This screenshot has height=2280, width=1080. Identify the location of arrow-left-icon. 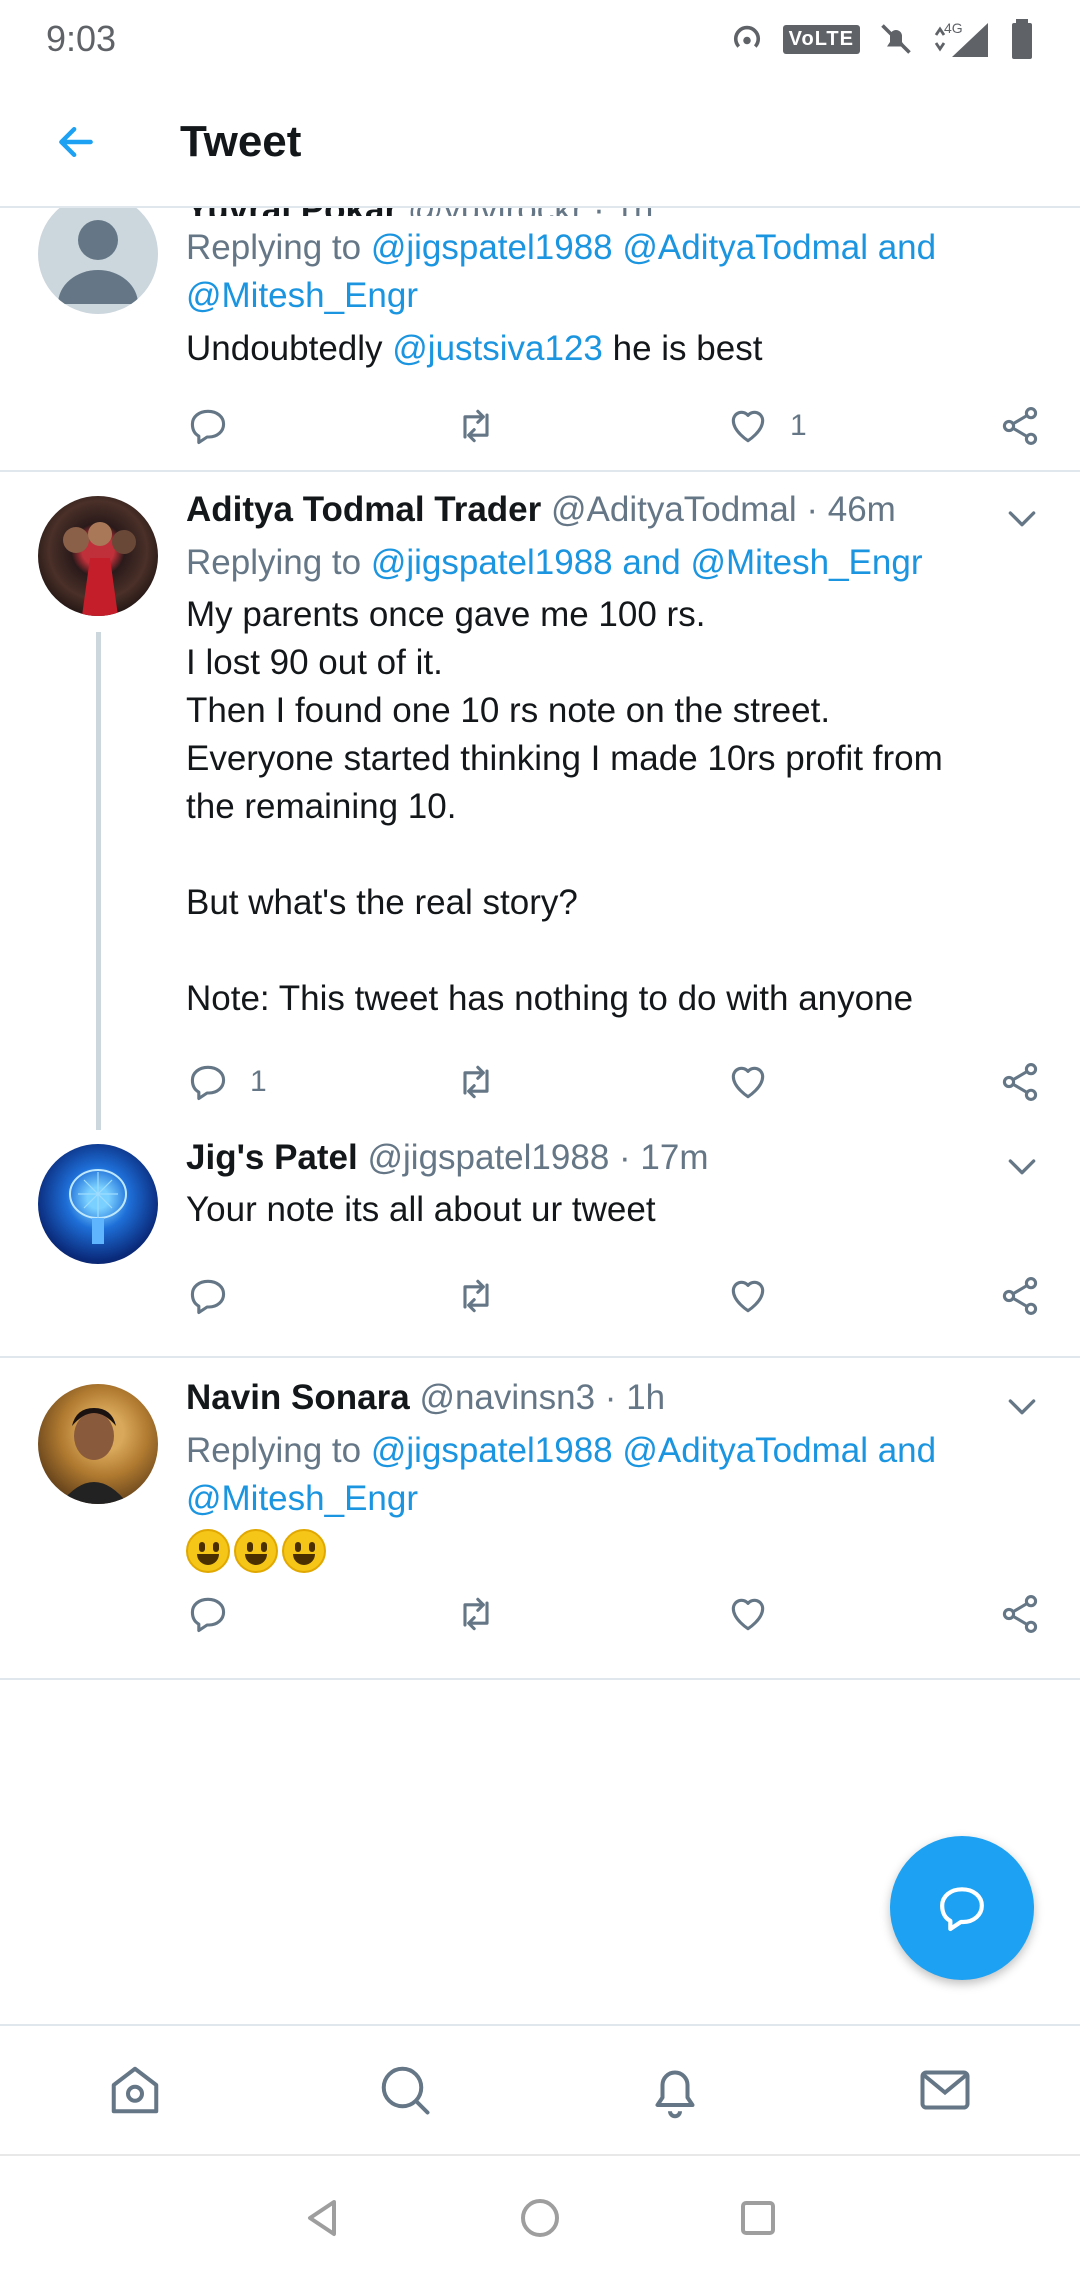
(76, 142).